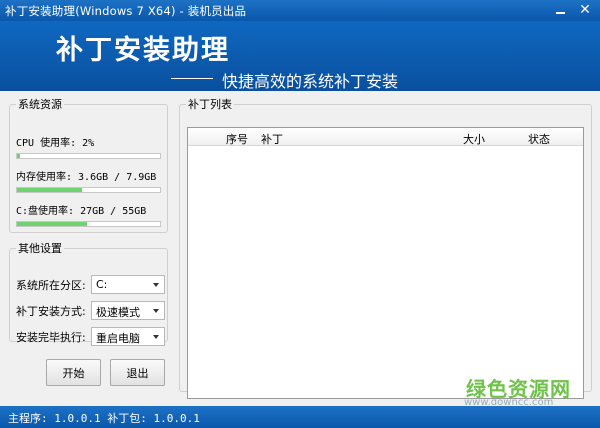 This screenshot has height=428, width=600. What do you see at coordinates (385, 137) in the screenshot?
I see `patch-list-header: 序号 补丁 大小 状态` at bounding box center [385, 137].